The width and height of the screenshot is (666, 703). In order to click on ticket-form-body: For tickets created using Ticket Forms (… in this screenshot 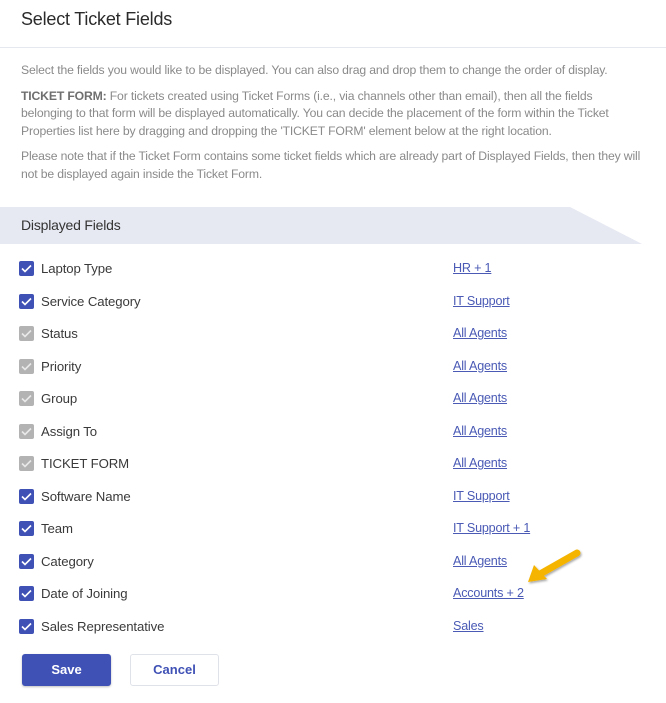, I will do `click(315, 113)`.